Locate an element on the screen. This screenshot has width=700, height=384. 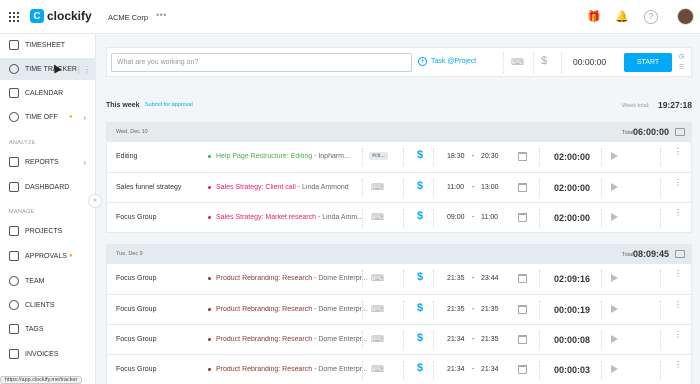
collapse-sidebar-button: « is located at coordinates (95, 201).